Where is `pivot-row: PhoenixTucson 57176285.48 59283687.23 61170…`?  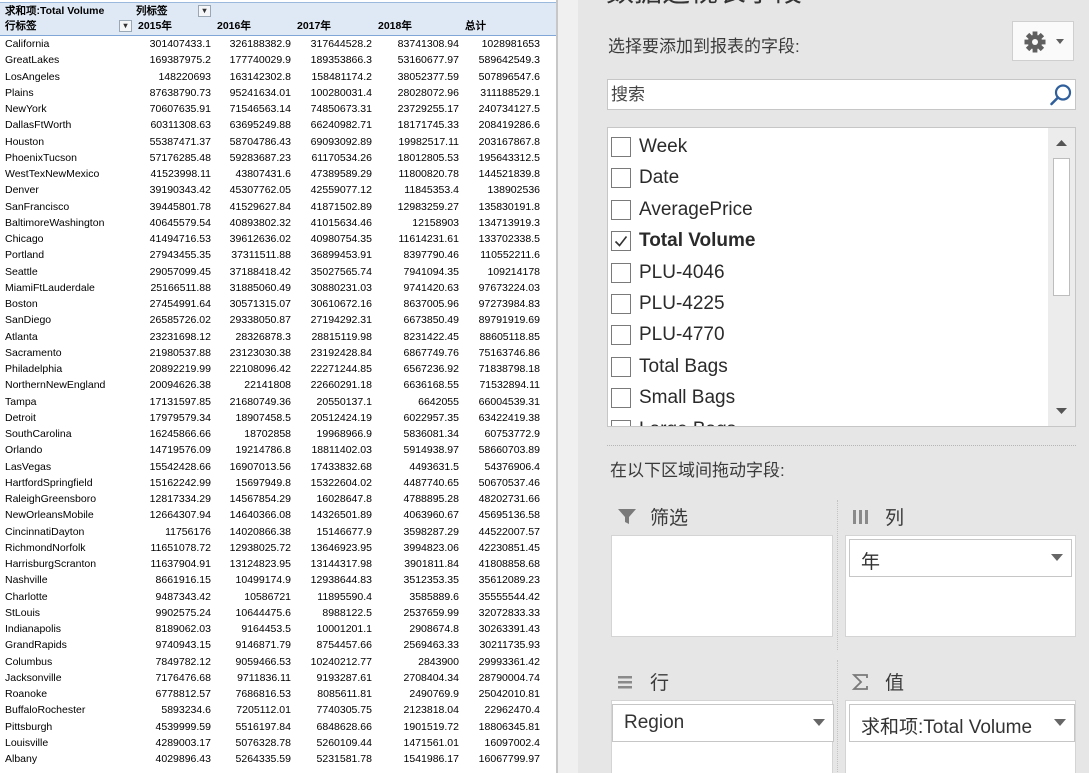
pivot-row: PhoenixTucson 57176285.48 59283687.23 61170… is located at coordinates (278, 158).